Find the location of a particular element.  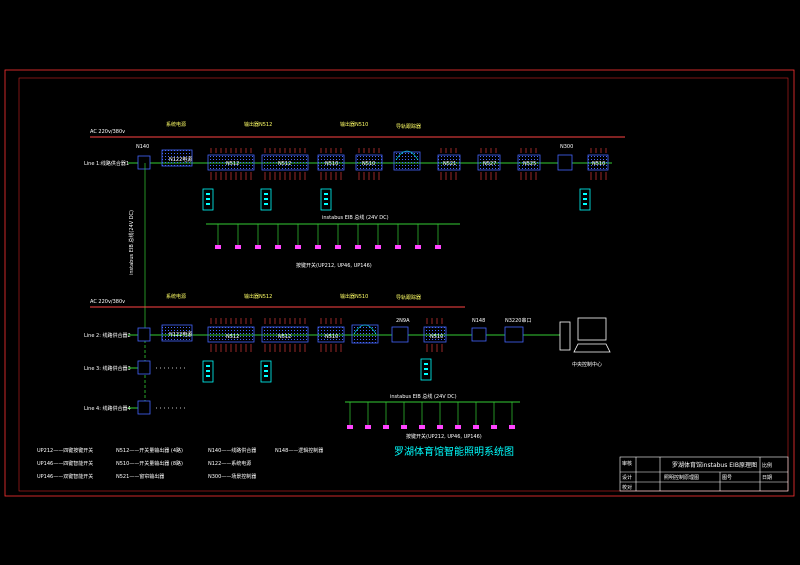

legend-3-1: UP146——双键智能开关 is located at coordinates (65, 476).